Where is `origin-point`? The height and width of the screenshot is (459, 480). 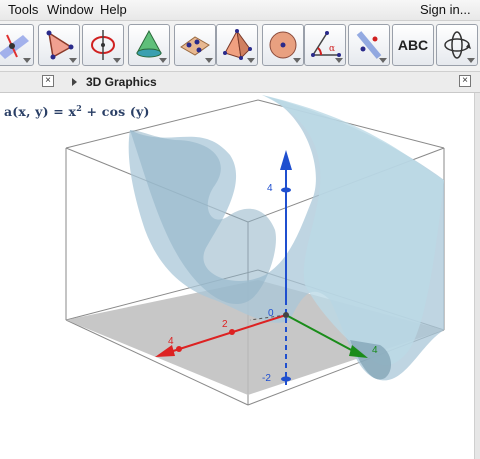
origin-point is located at coordinates (286, 315).